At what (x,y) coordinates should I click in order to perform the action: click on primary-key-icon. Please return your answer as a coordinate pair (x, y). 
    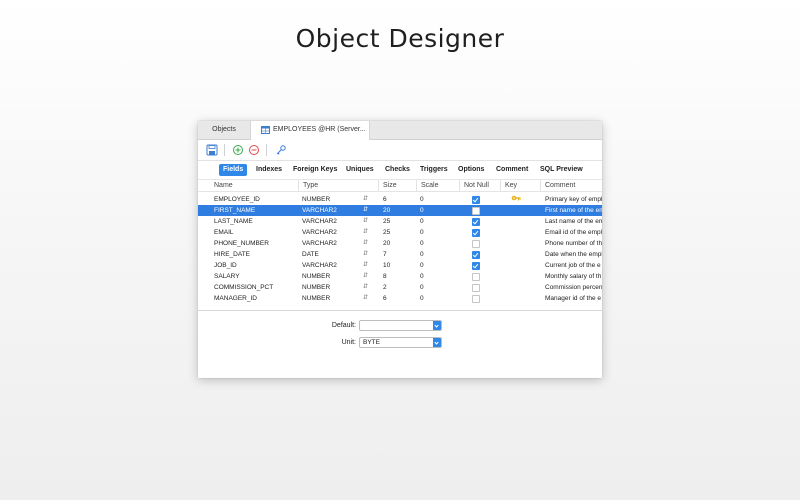
    Looking at the image, I should click on (281, 150).